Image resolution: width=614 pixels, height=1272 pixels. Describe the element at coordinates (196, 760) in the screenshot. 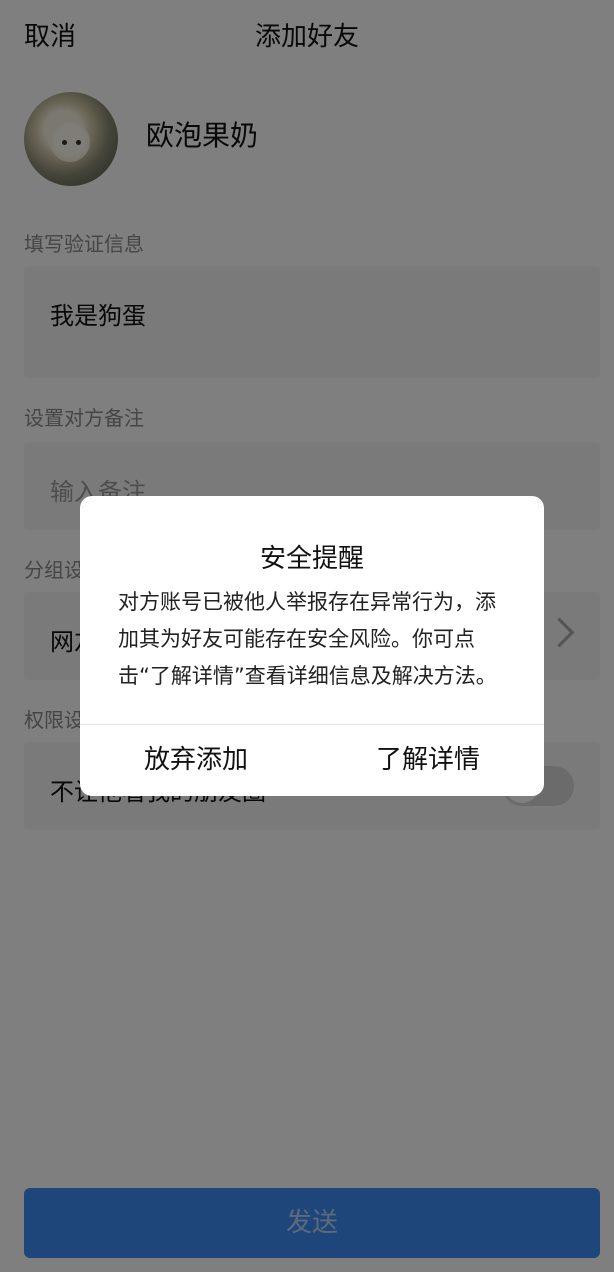

I see `abandon-add-button: 放弃添加` at that location.